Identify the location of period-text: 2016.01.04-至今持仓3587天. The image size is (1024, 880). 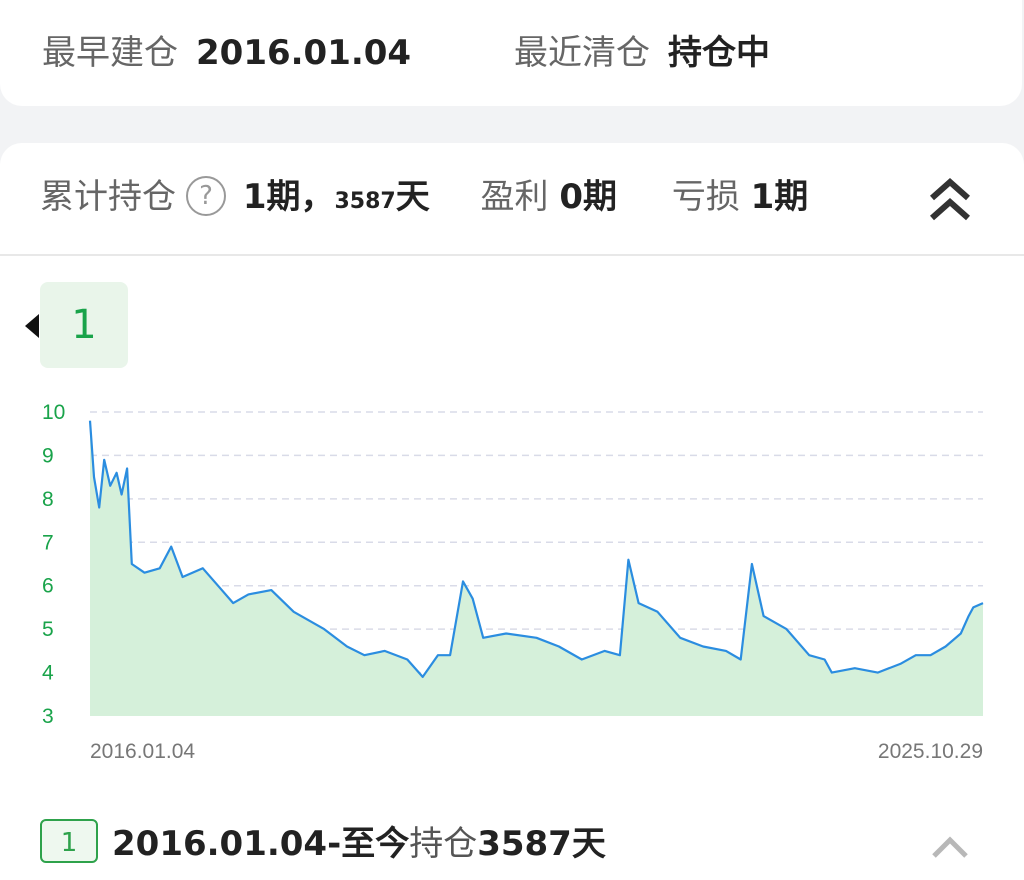
(359, 844).